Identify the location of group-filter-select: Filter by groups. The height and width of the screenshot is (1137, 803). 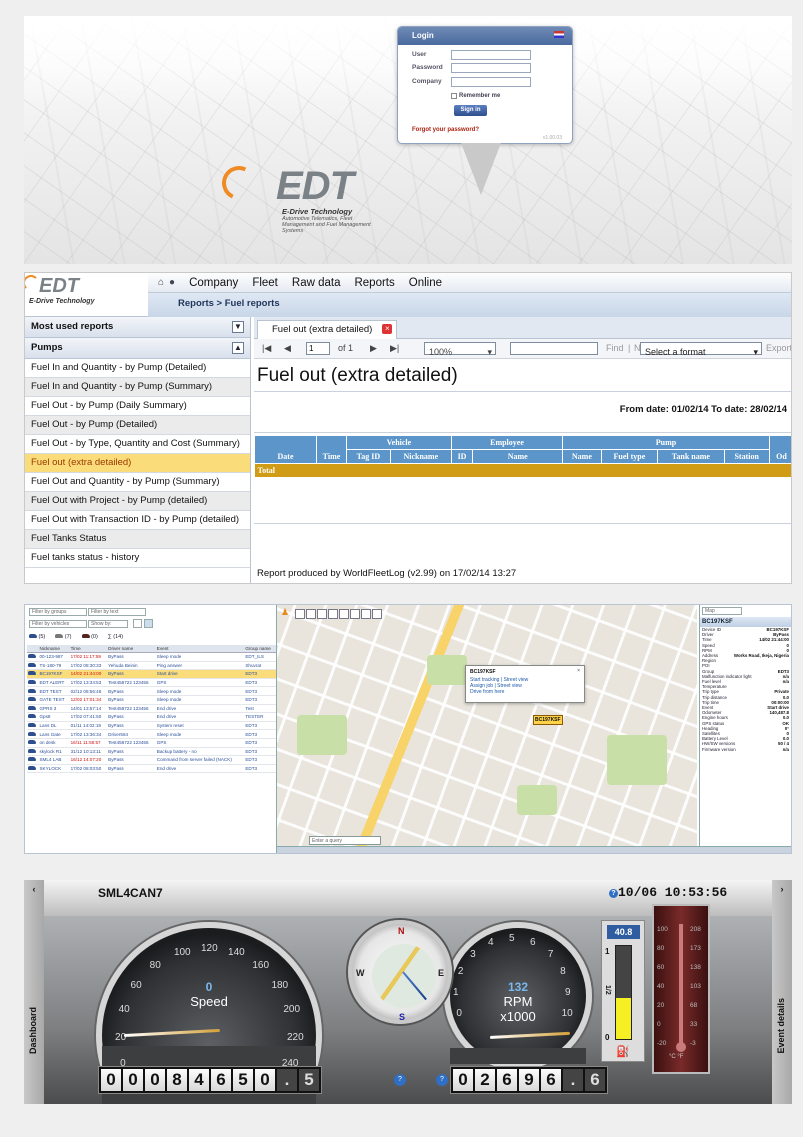
(58, 612).